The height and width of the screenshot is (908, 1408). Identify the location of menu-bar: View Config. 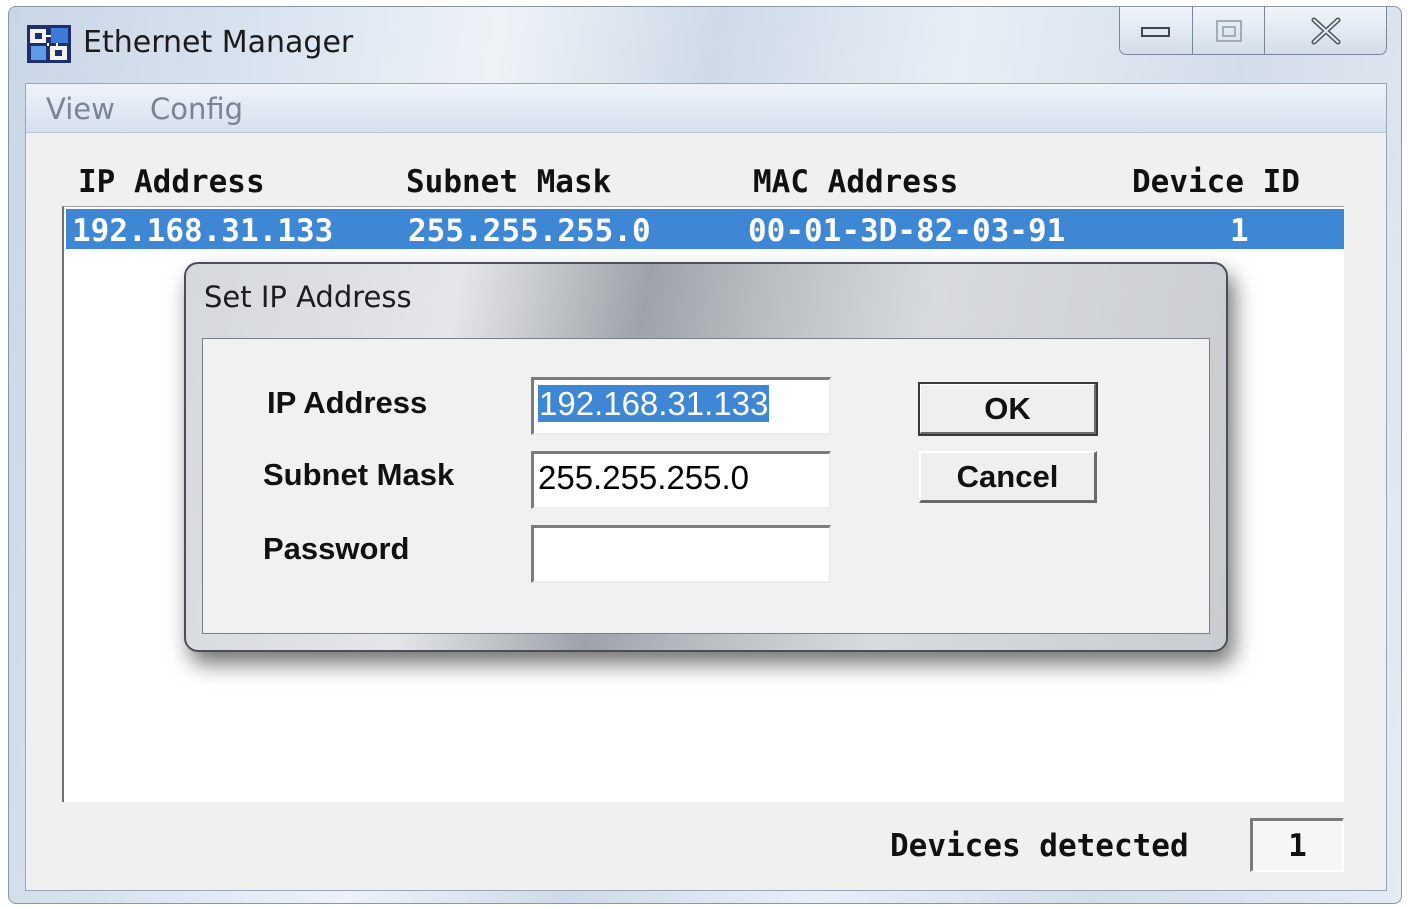
(706, 108).